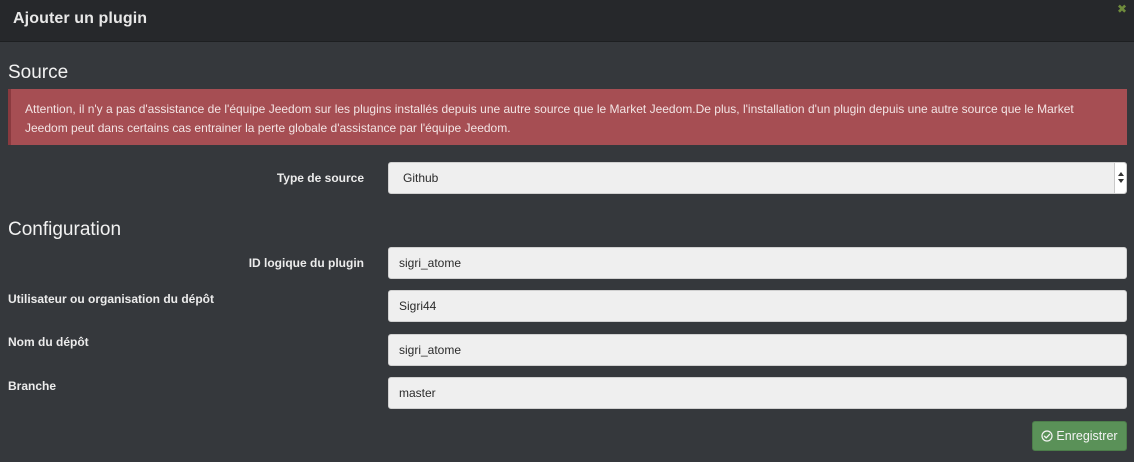  I want to click on select-arrows-icon, so click(1120, 178).